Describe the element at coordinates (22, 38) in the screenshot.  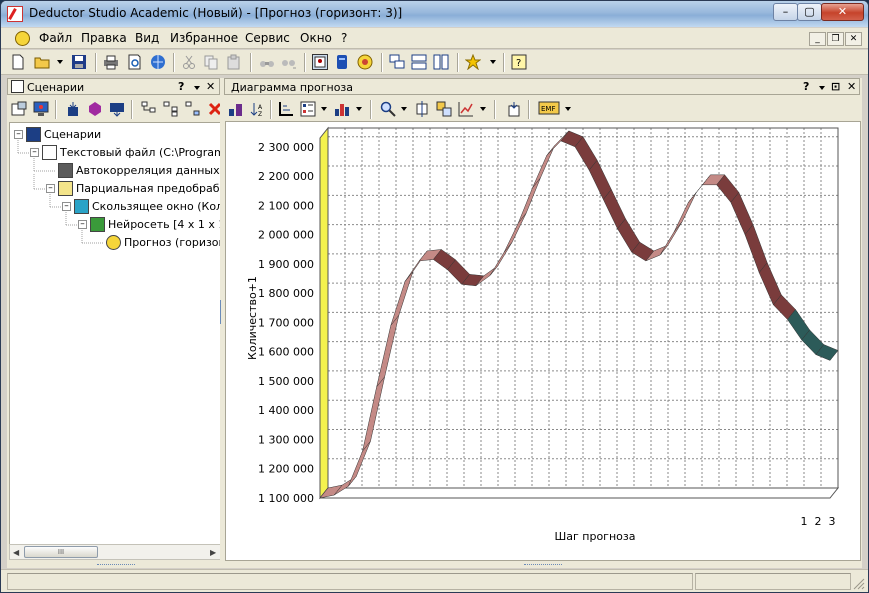
I see `document-menu-icon` at that location.